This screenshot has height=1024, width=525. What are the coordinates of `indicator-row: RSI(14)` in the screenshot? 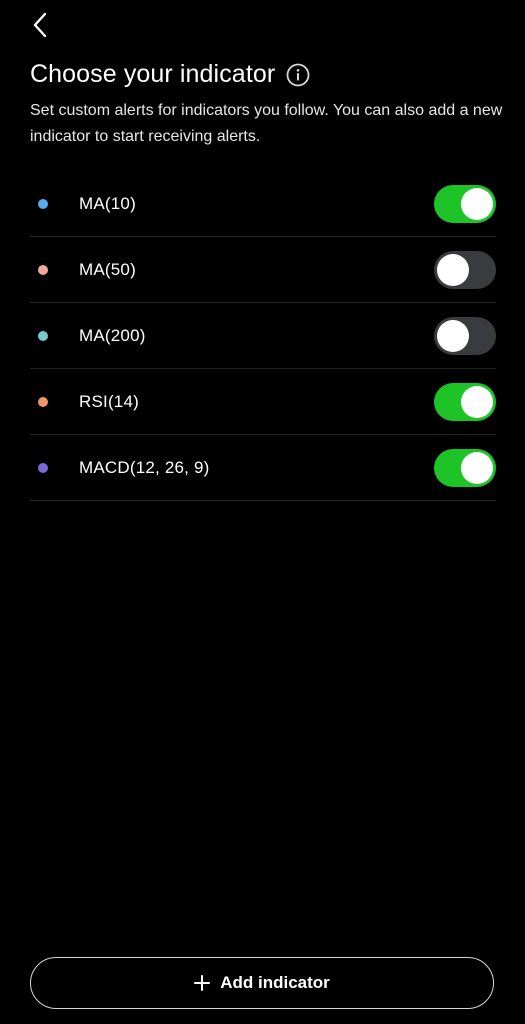 It's located at (263, 402).